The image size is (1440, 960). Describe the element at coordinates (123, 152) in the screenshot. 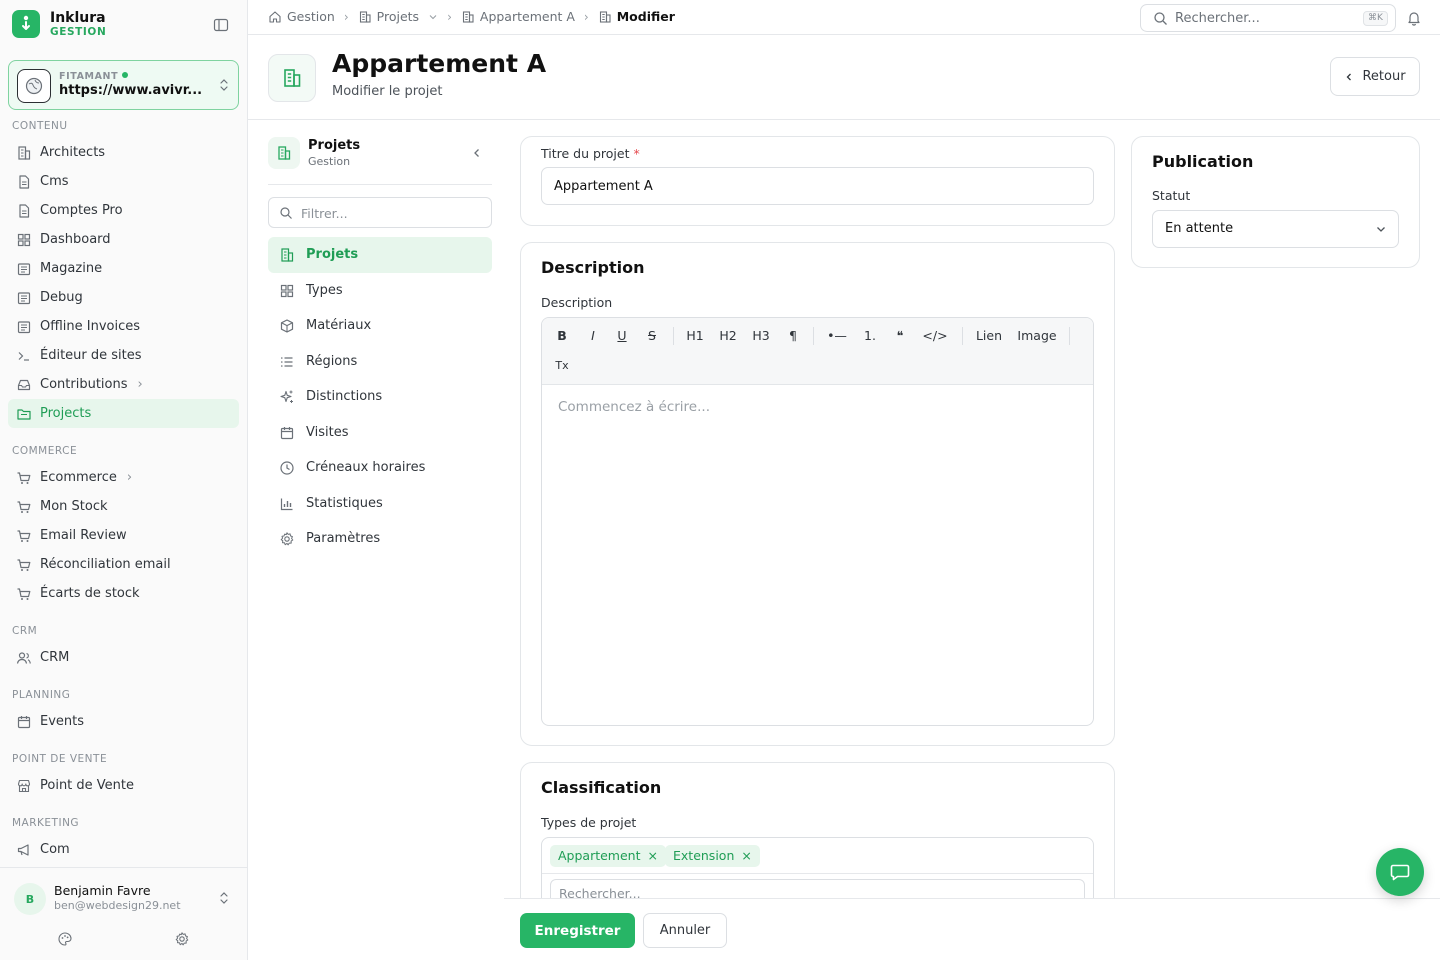

I see `sidebar-item-architects: Architects` at that location.